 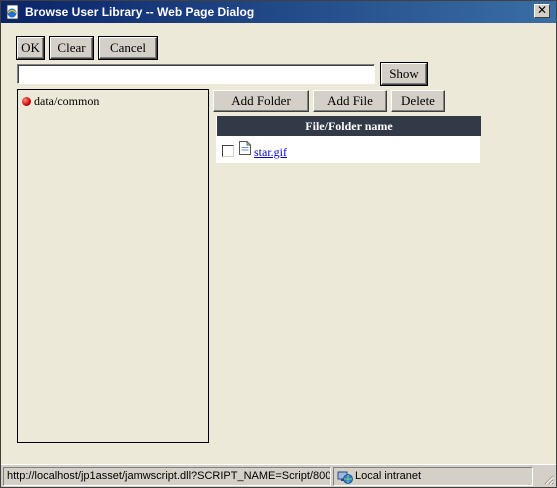 What do you see at coordinates (350, 101) in the screenshot?
I see `add-file-button: Add File` at bounding box center [350, 101].